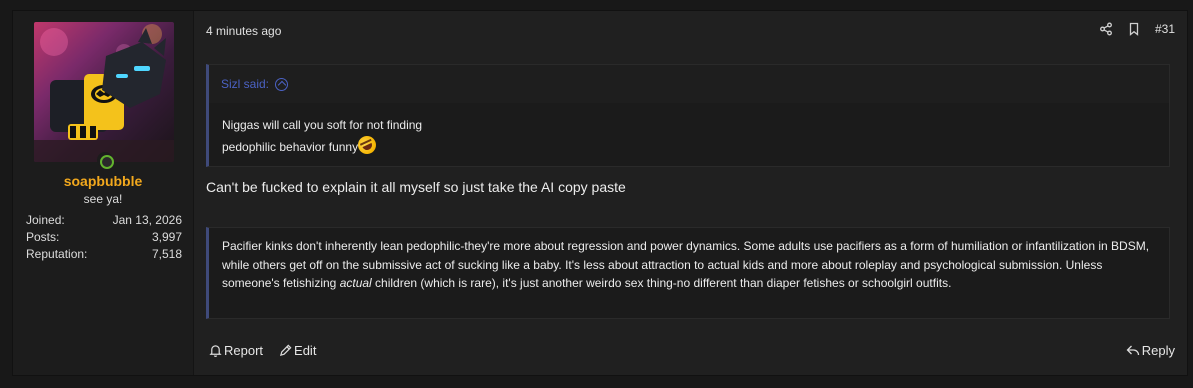 The width and height of the screenshot is (1193, 388). Describe the element at coordinates (167, 237) in the screenshot. I see `stat-value: 3,997` at that location.